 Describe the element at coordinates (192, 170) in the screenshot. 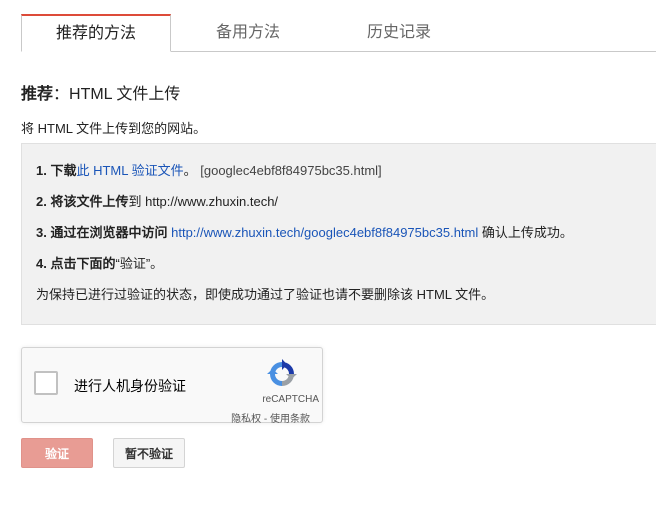

I see `step-1-mid: 。` at that location.